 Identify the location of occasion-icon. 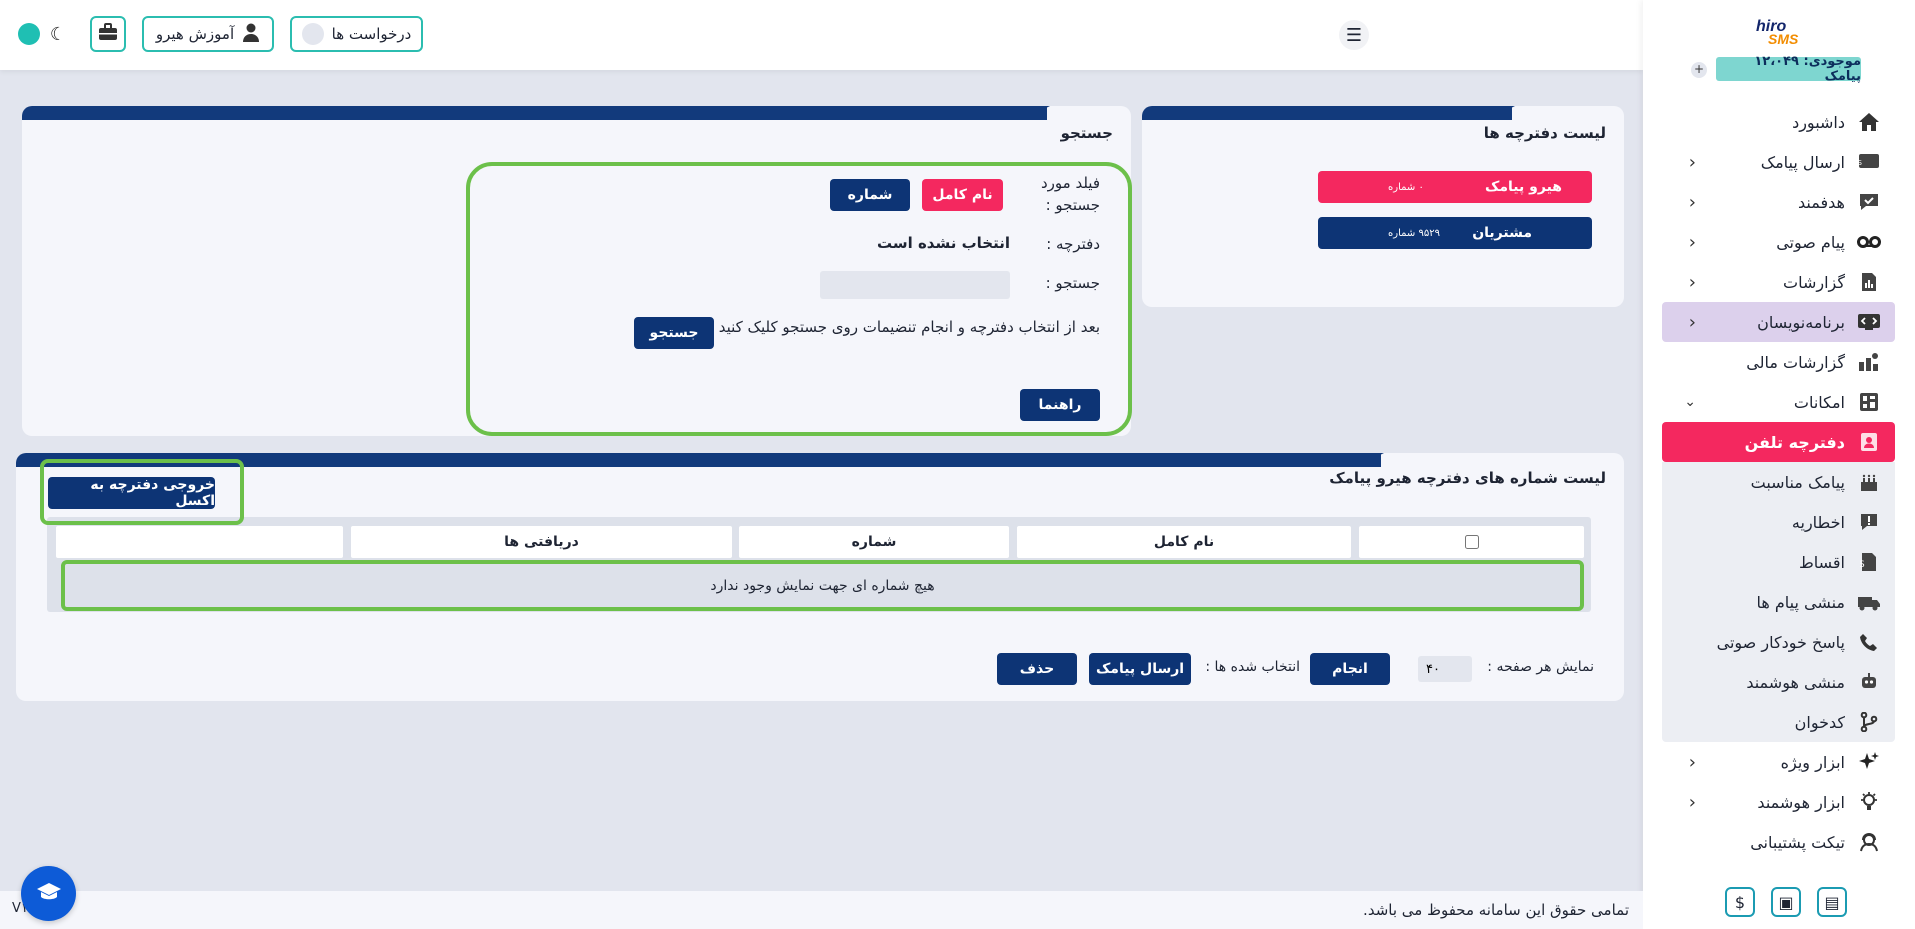
(1869, 482).